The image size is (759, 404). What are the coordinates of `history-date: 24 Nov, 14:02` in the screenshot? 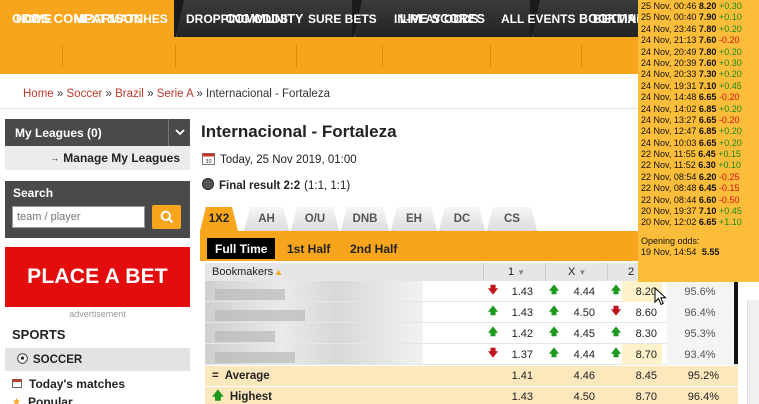 It's located at (669, 108).